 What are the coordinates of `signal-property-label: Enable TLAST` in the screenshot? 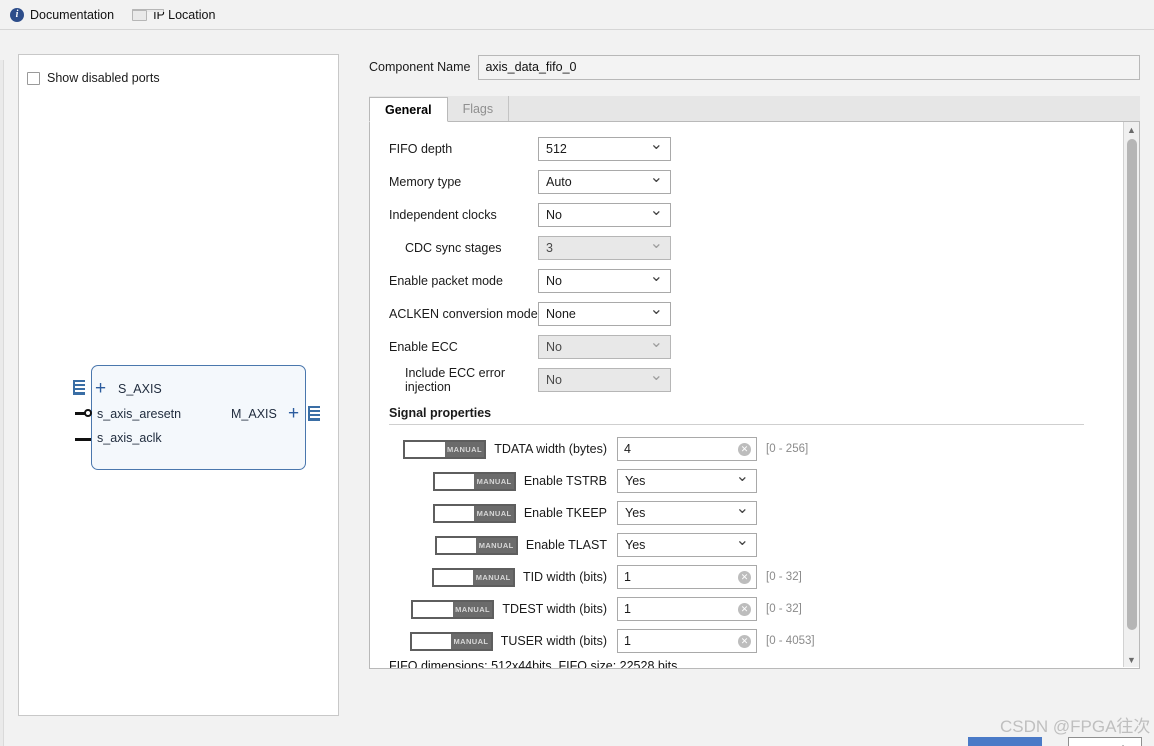 It's located at (566, 545).